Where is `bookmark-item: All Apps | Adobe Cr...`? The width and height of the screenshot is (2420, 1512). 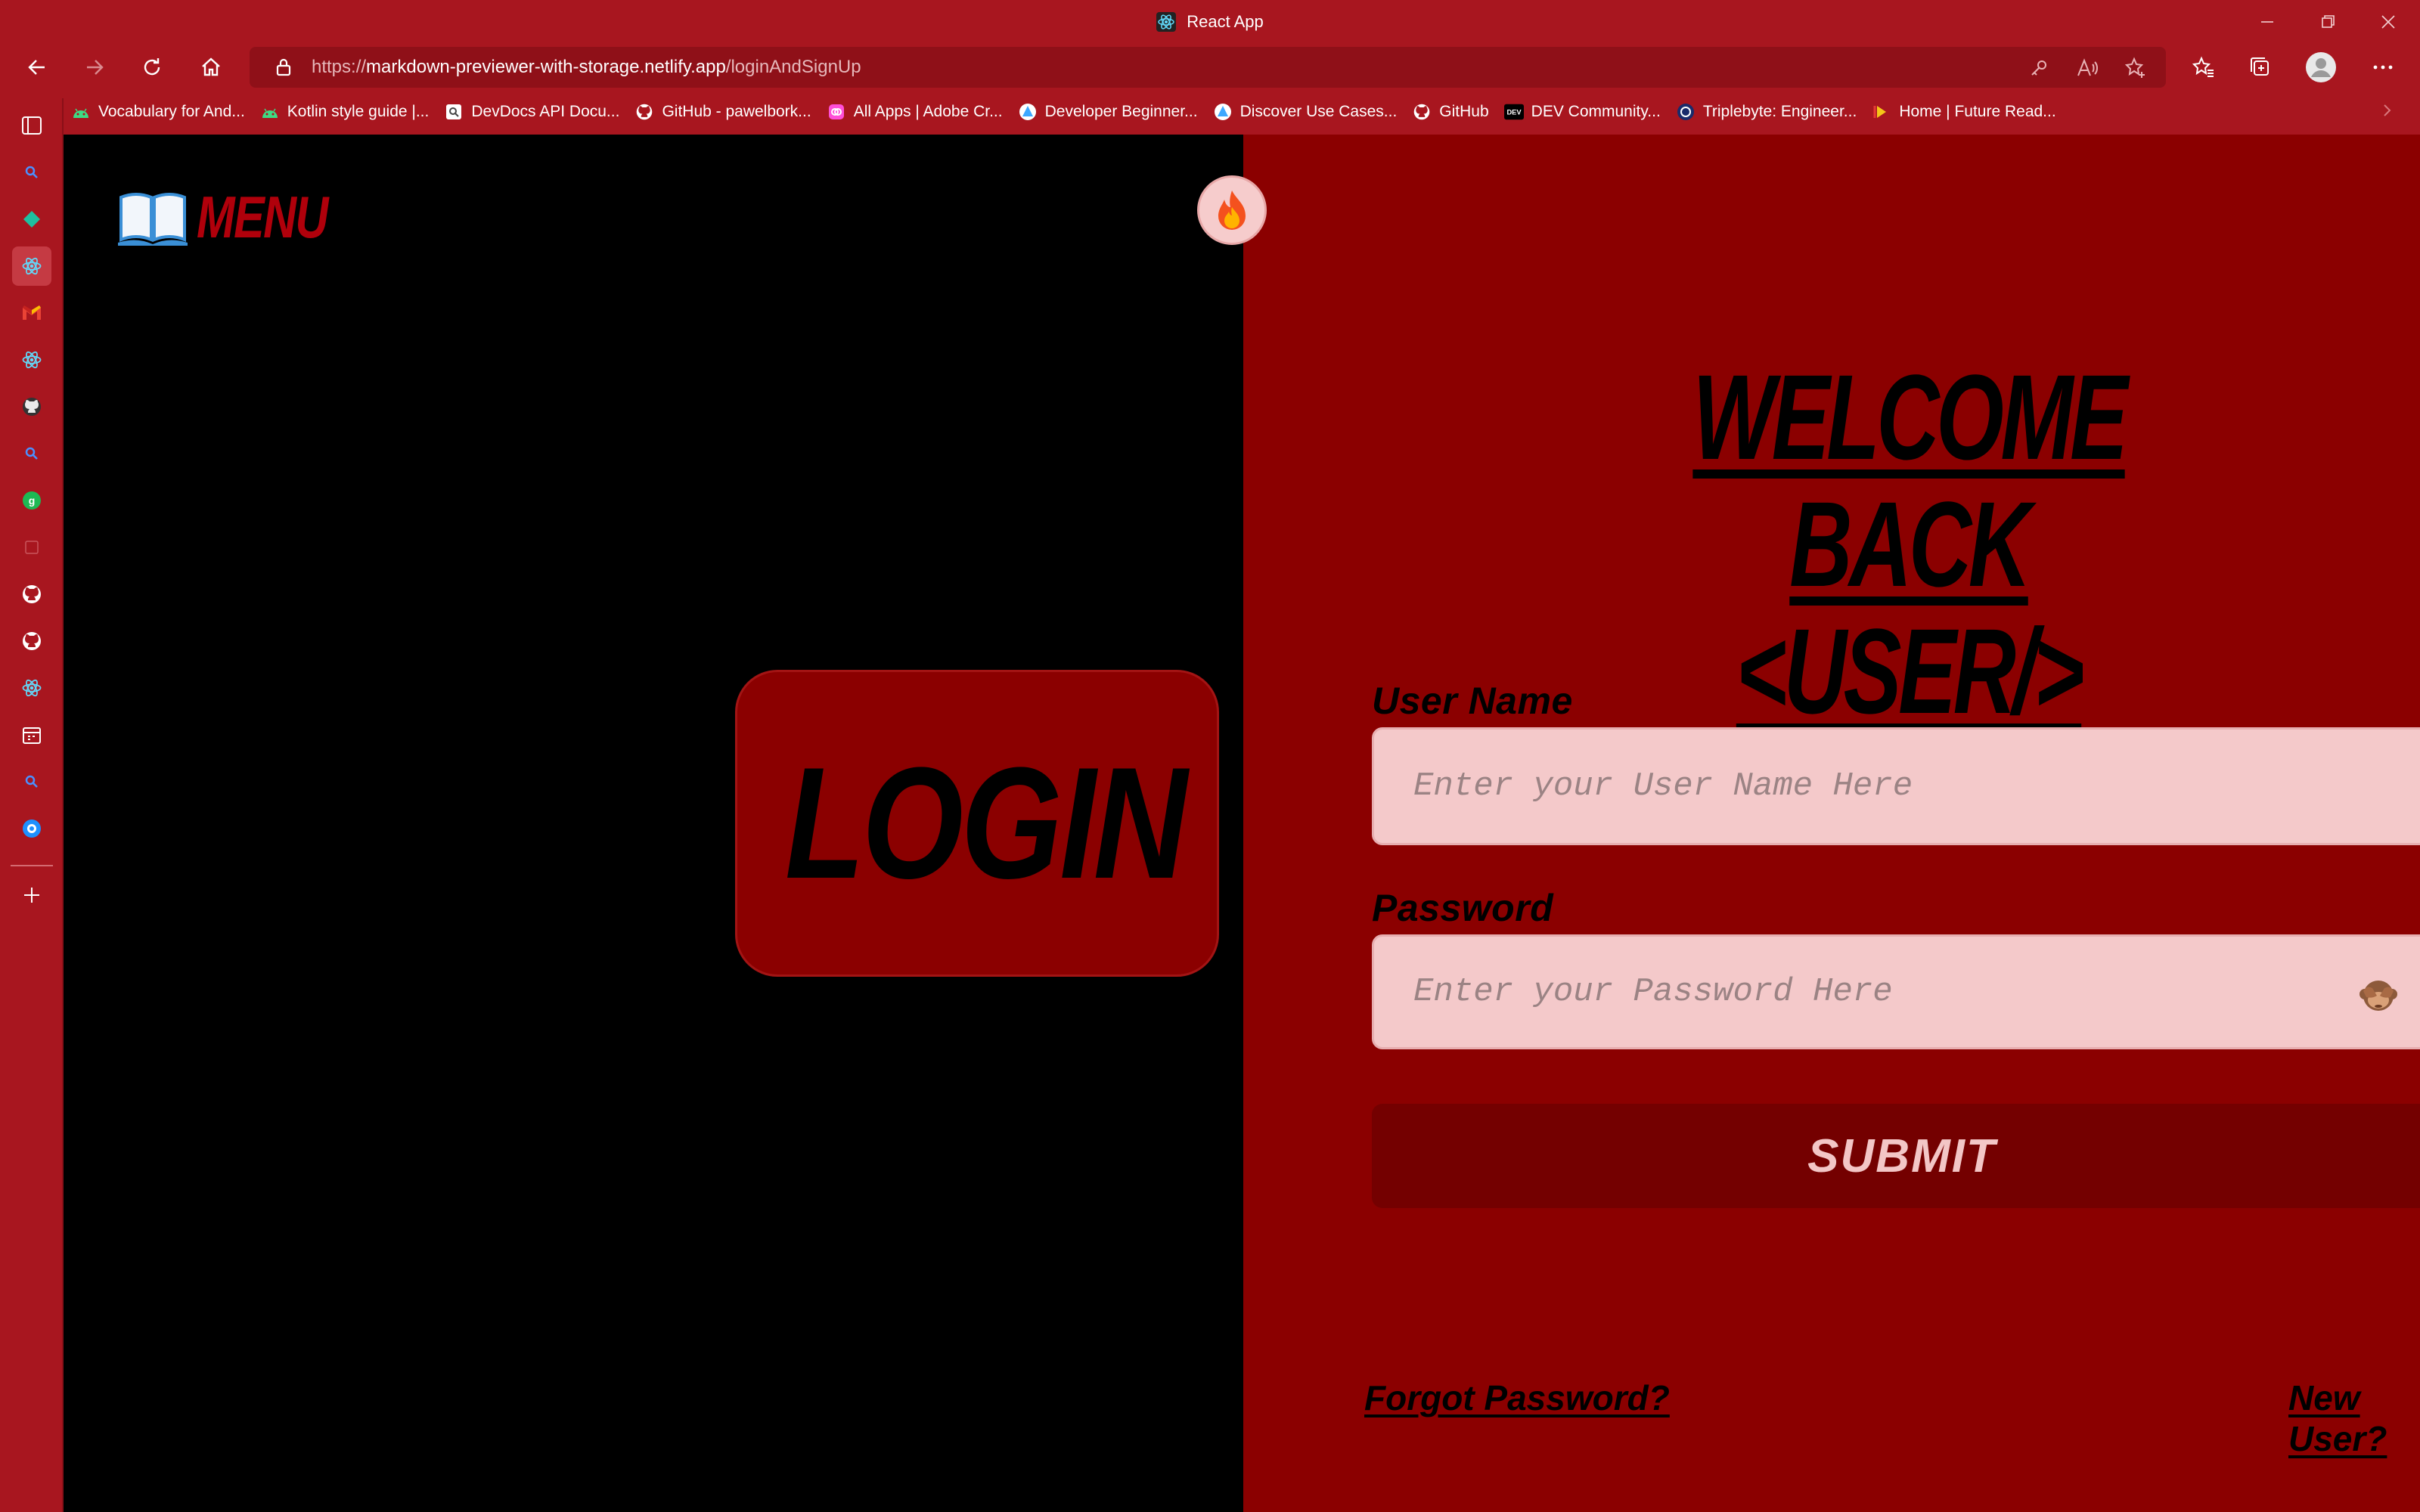 bookmark-item: All Apps | Adobe Cr... is located at coordinates (915, 112).